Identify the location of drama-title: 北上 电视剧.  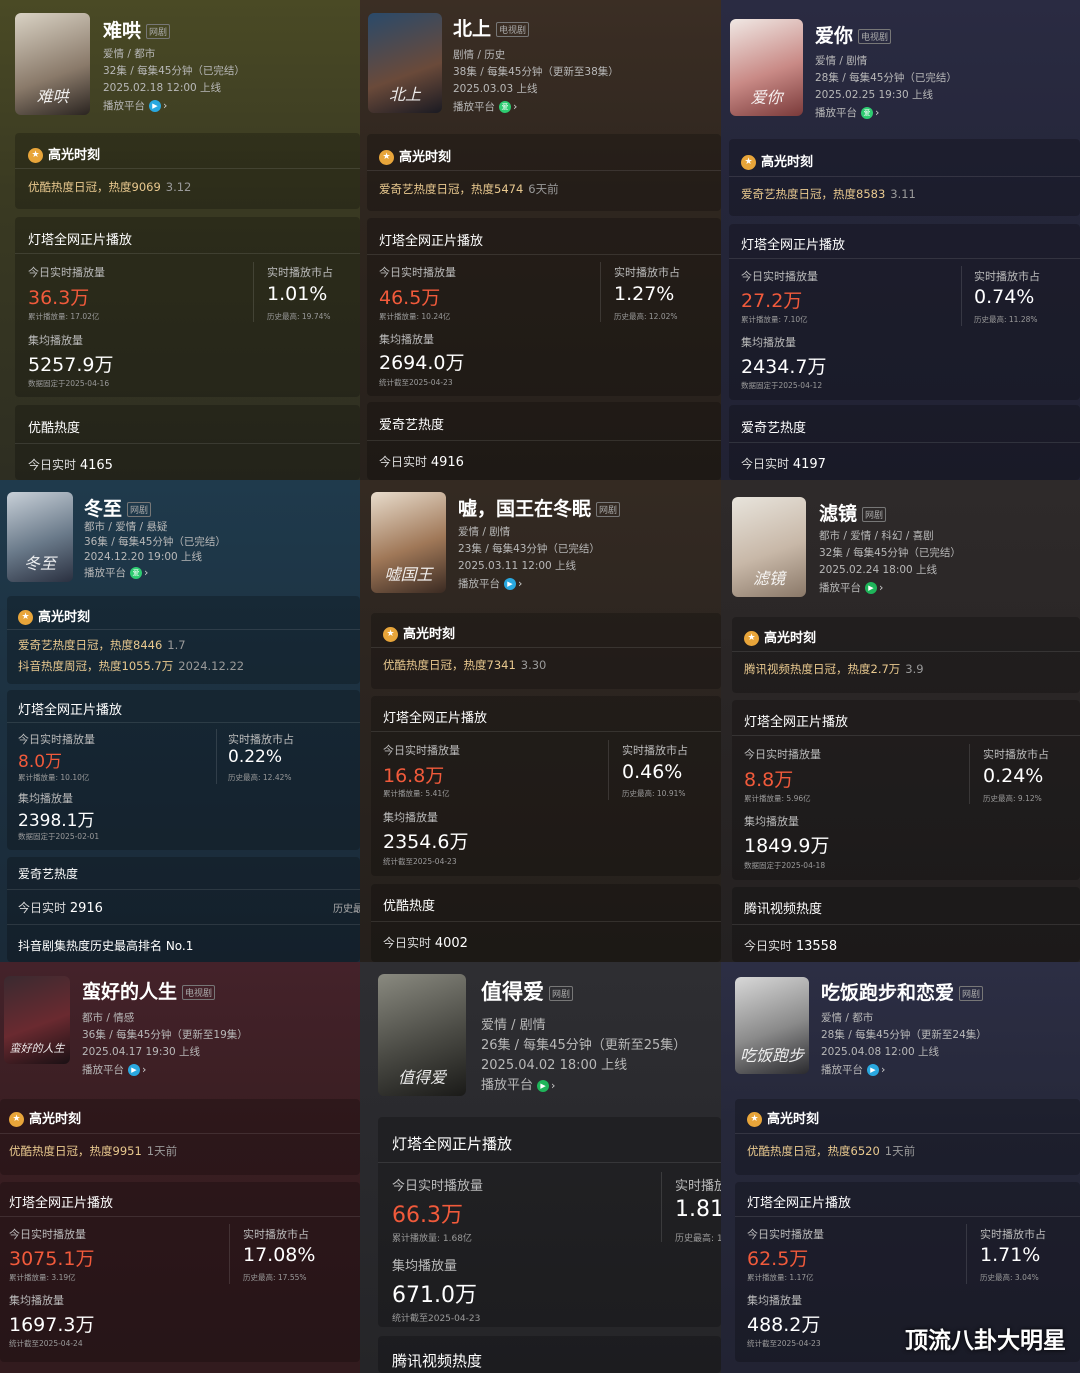
(491, 27).